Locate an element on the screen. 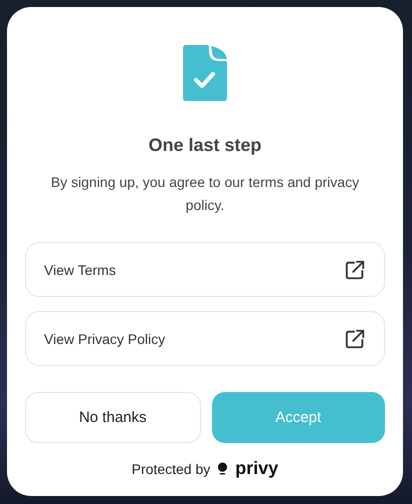 Image resolution: width=412 pixels, height=504 pixels. footer-text: Protected by is located at coordinates (171, 468).